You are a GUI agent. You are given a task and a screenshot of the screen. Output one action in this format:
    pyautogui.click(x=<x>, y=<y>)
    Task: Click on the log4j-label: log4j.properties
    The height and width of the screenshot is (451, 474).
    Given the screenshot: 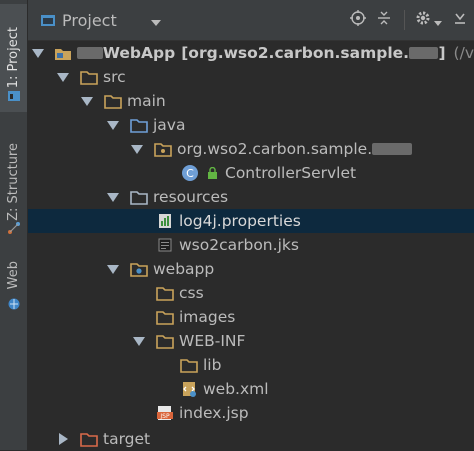 What is the action you would take?
    pyautogui.click(x=240, y=221)
    